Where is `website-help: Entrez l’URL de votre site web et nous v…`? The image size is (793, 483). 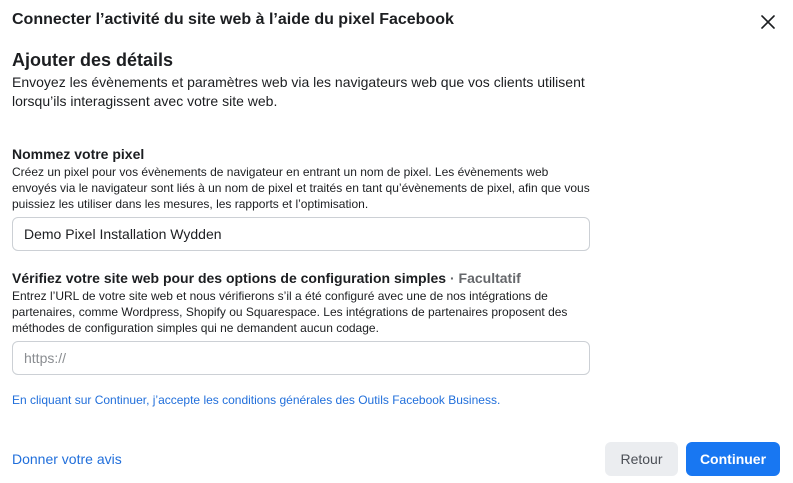 website-help: Entrez l’URL de votre site web et nous v… is located at coordinates (290, 312).